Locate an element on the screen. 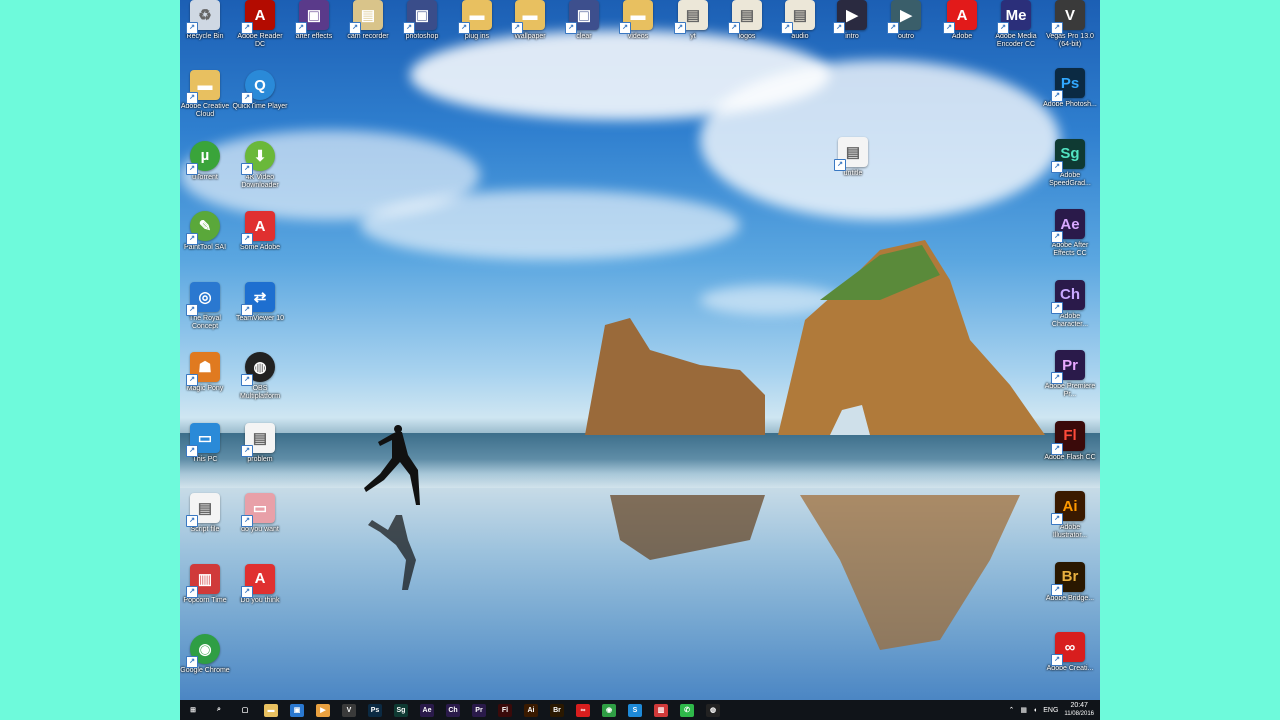 The height and width of the screenshot is (720, 1280). photoshop-icon: Ps ↗ is located at coordinates (1068, 85).